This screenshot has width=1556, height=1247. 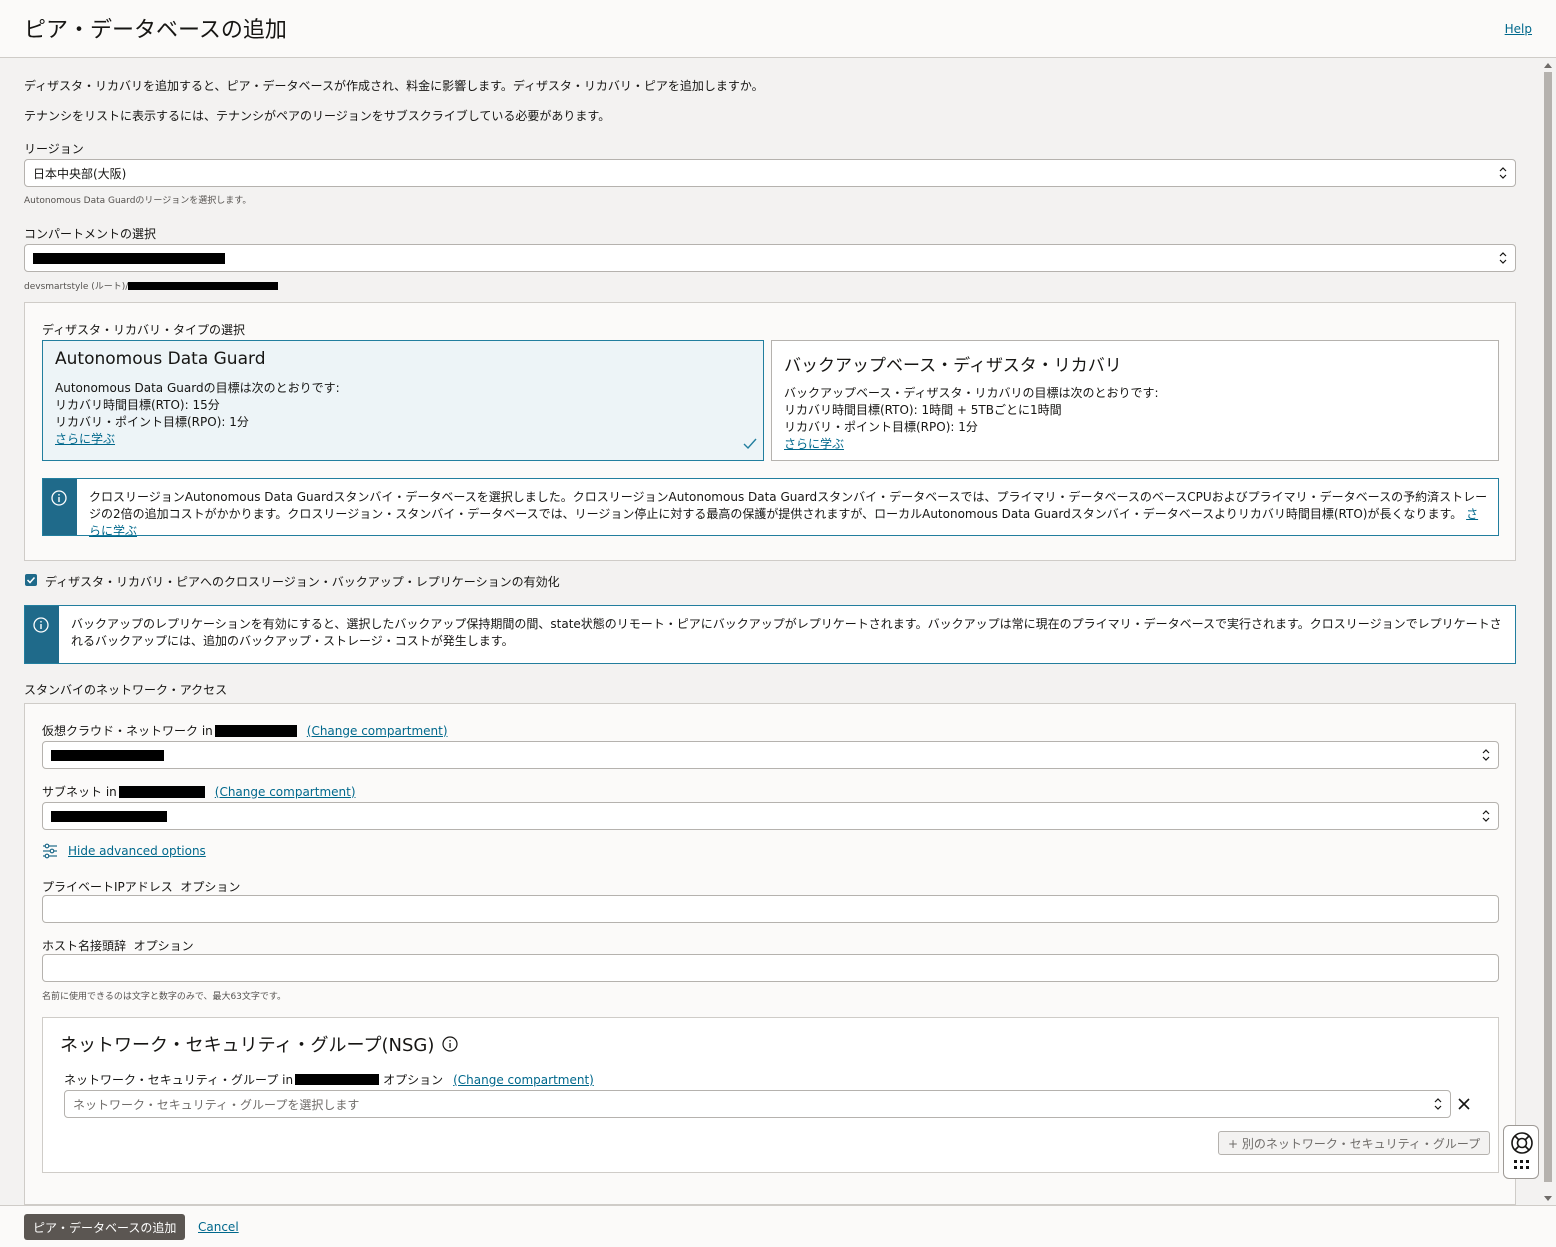 What do you see at coordinates (79, 792) in the screenshot?
I see `subnet-label-text: サブネット in` at bounding box center [79, 792].